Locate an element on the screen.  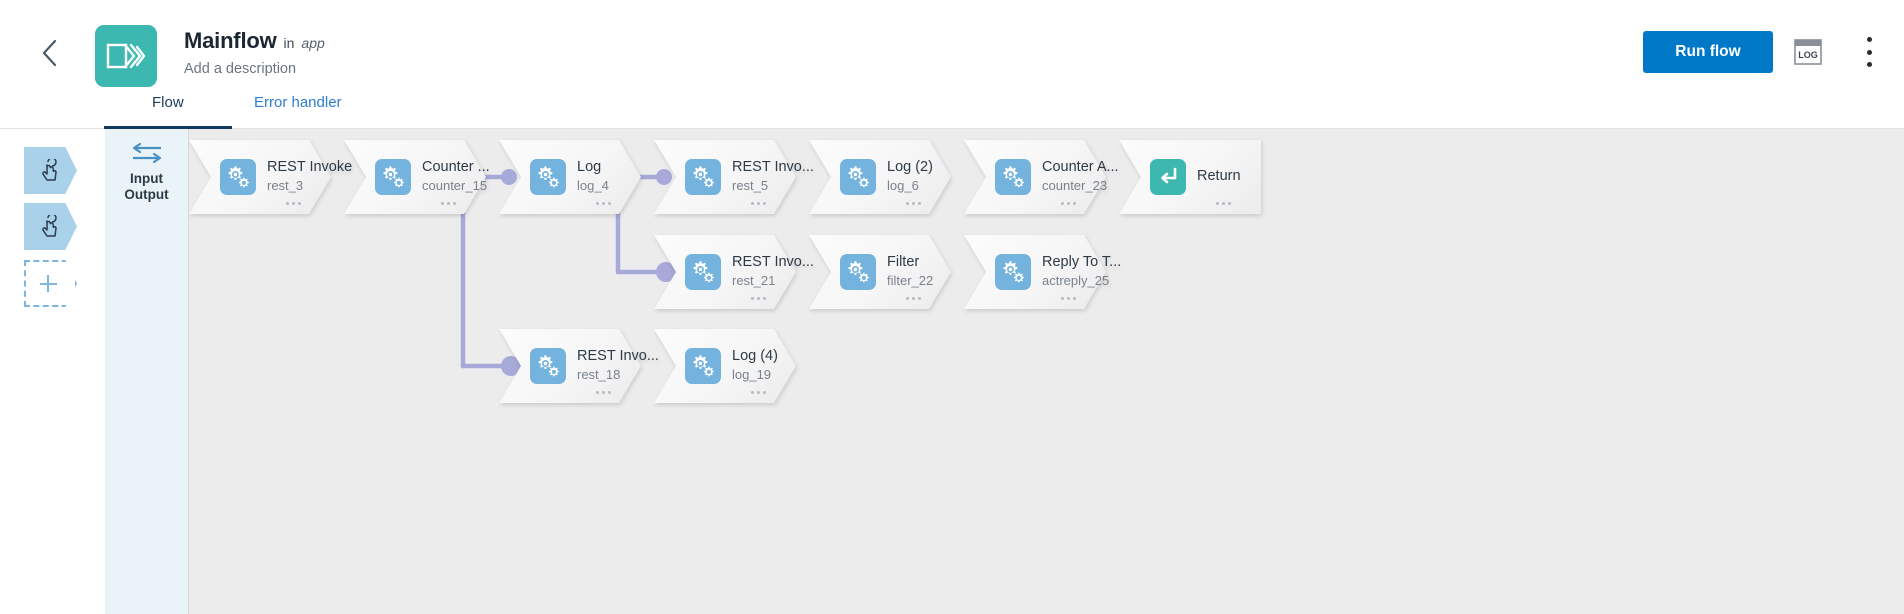
node-title: Return is located at coordinates (1219, 176).